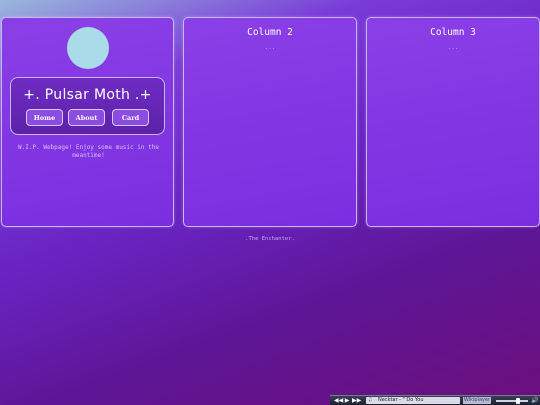 The height and width of the screenshot is (405, 540). Describe the element at coordinates (270, 32) in the screenshot. I see `column-2-title: Column 2` at that location.